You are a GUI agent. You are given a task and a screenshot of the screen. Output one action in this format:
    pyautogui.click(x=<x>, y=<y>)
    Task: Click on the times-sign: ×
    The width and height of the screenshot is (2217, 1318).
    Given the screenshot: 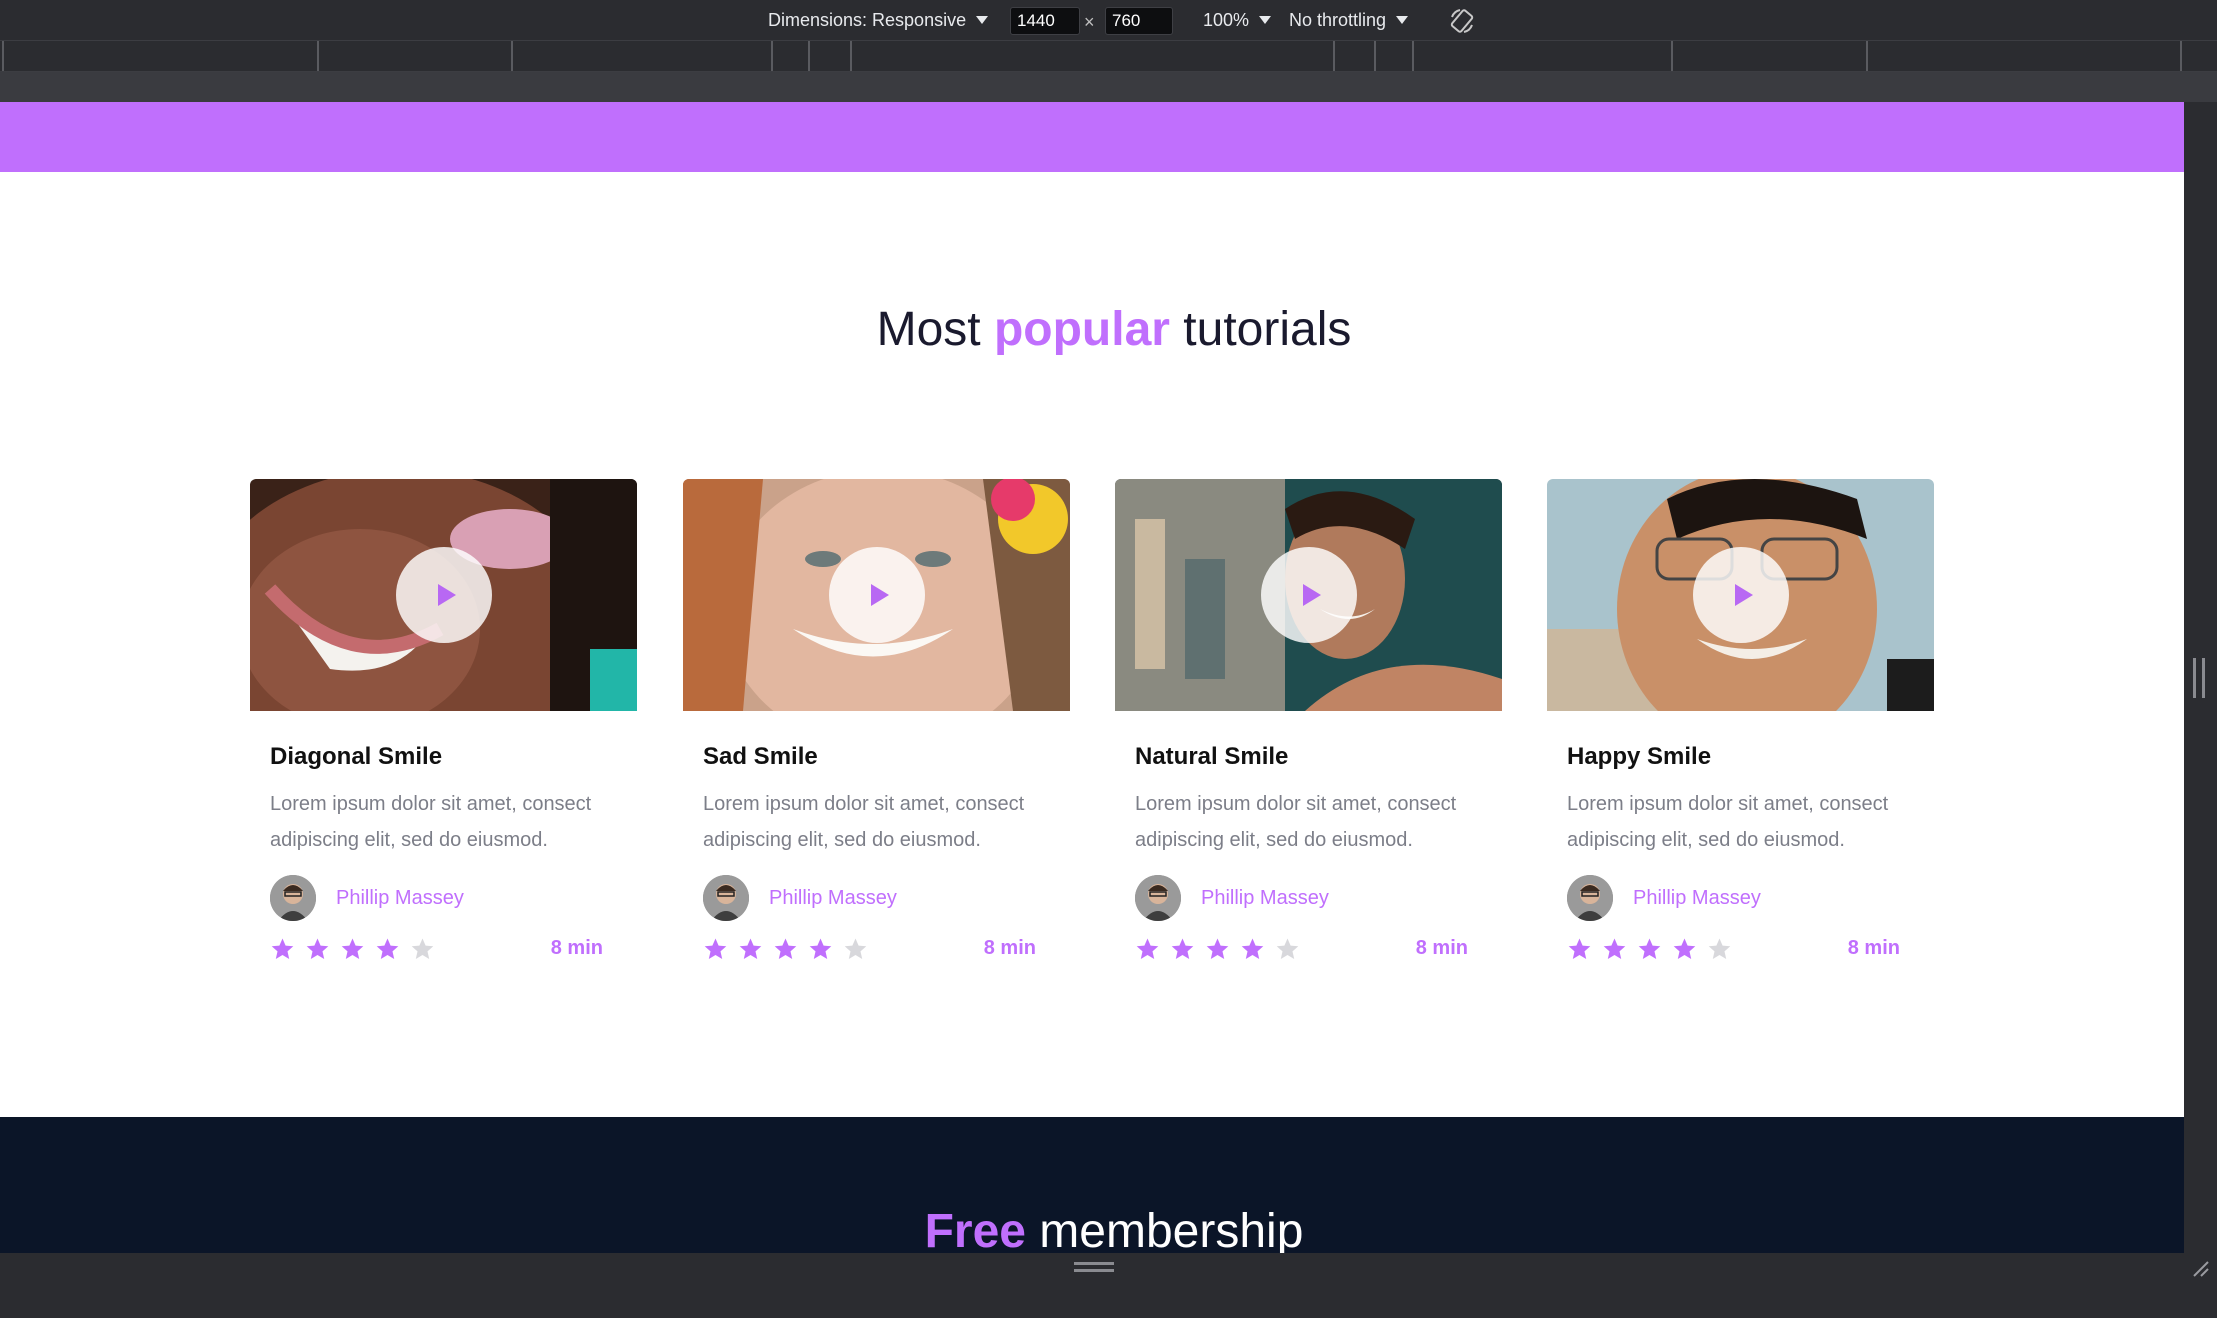 What is the action you would take?
    pyautogui.click(x=1089, y=22)
    